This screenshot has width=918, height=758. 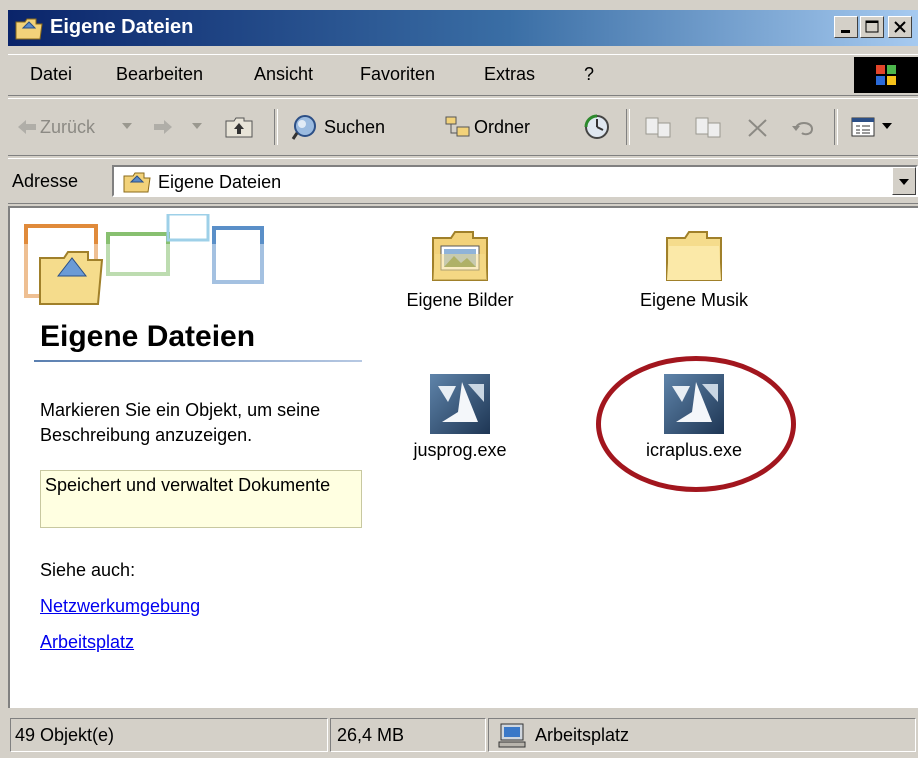 I want to click on menu-ansicht: Ansicht, so click(x=283, y=74).